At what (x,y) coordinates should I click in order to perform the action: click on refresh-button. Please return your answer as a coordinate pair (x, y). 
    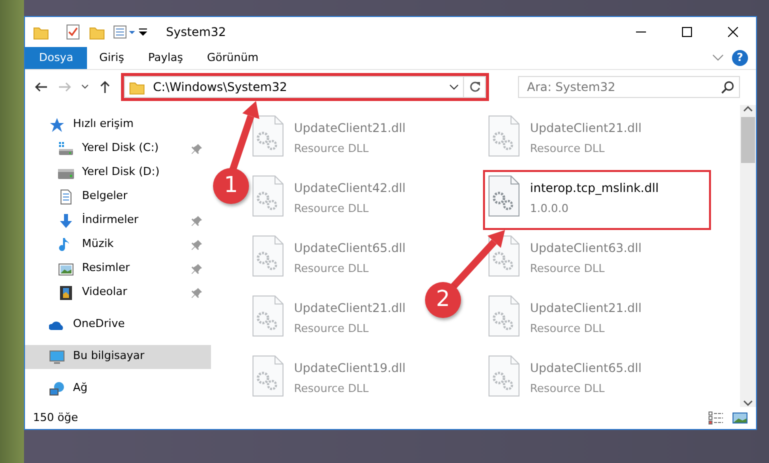
    Looking at the image, I should click on (475, 87).